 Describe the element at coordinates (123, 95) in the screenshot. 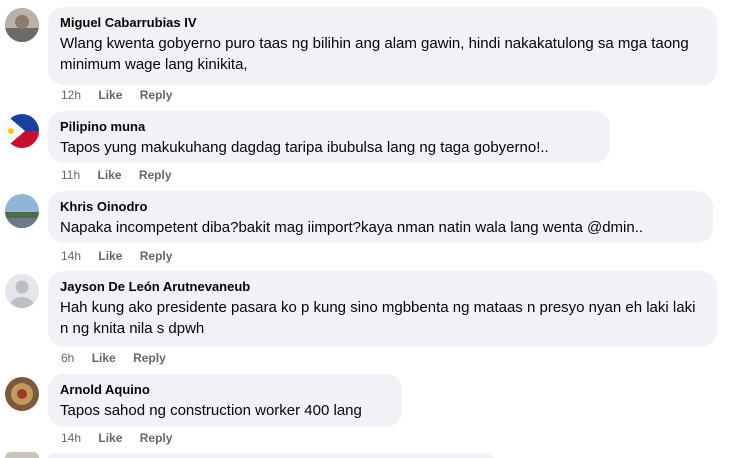

I see `comment-actions: 12h Like Reply` at that location.